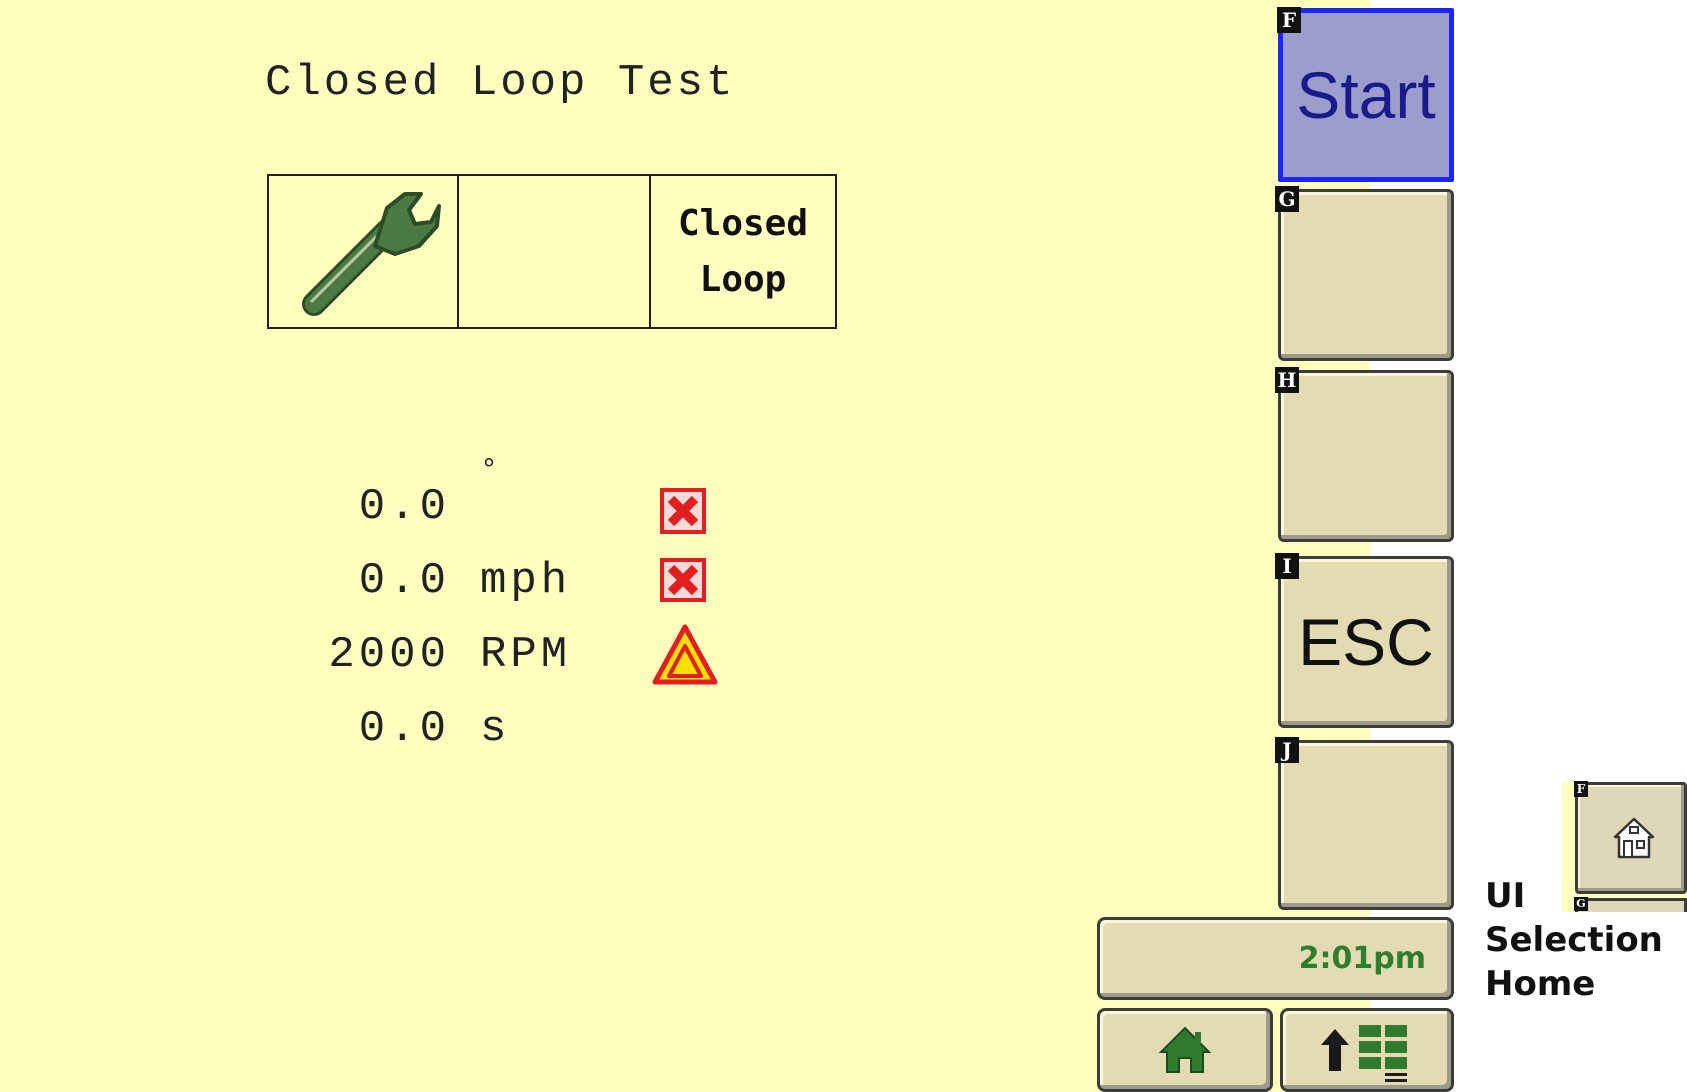  I want to click on softkey-h: H, so click(1364, 454).